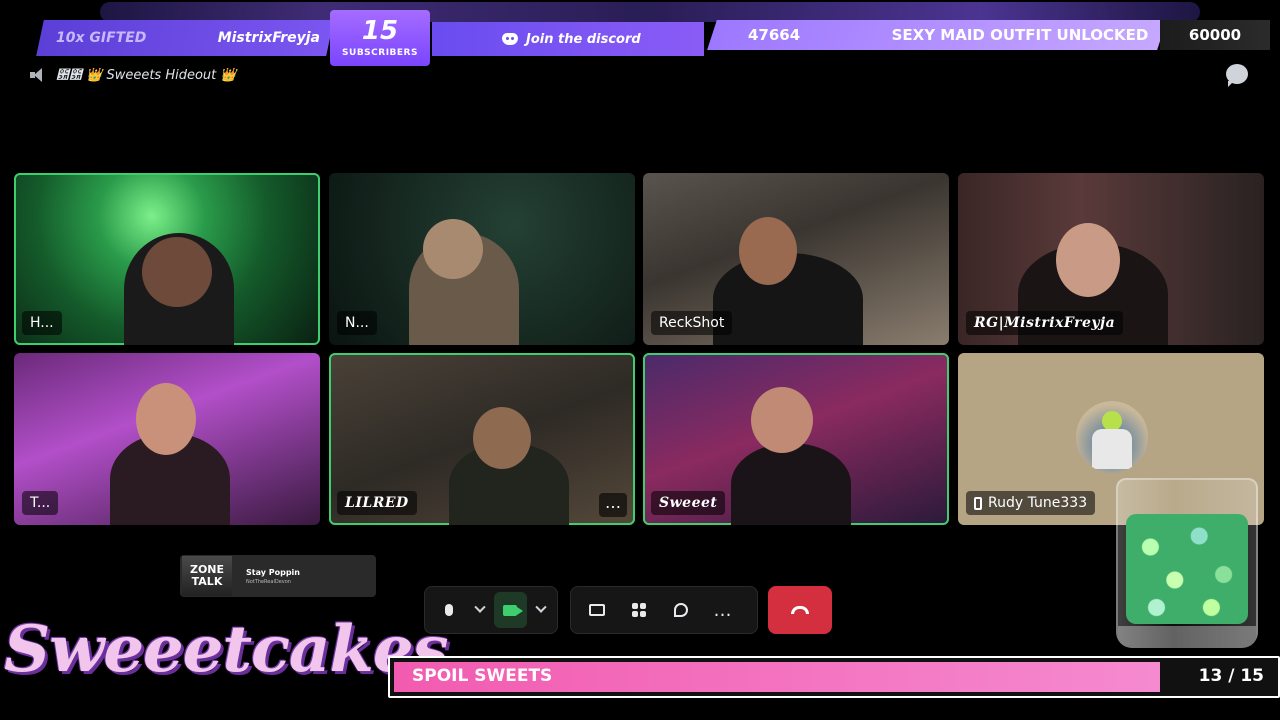 The width and height of the screenshot is (1280, 720). I want to click on goal-bar-text: 47664 SEXY MAID OUTFIT UNLOCKED, so click(940, 35).